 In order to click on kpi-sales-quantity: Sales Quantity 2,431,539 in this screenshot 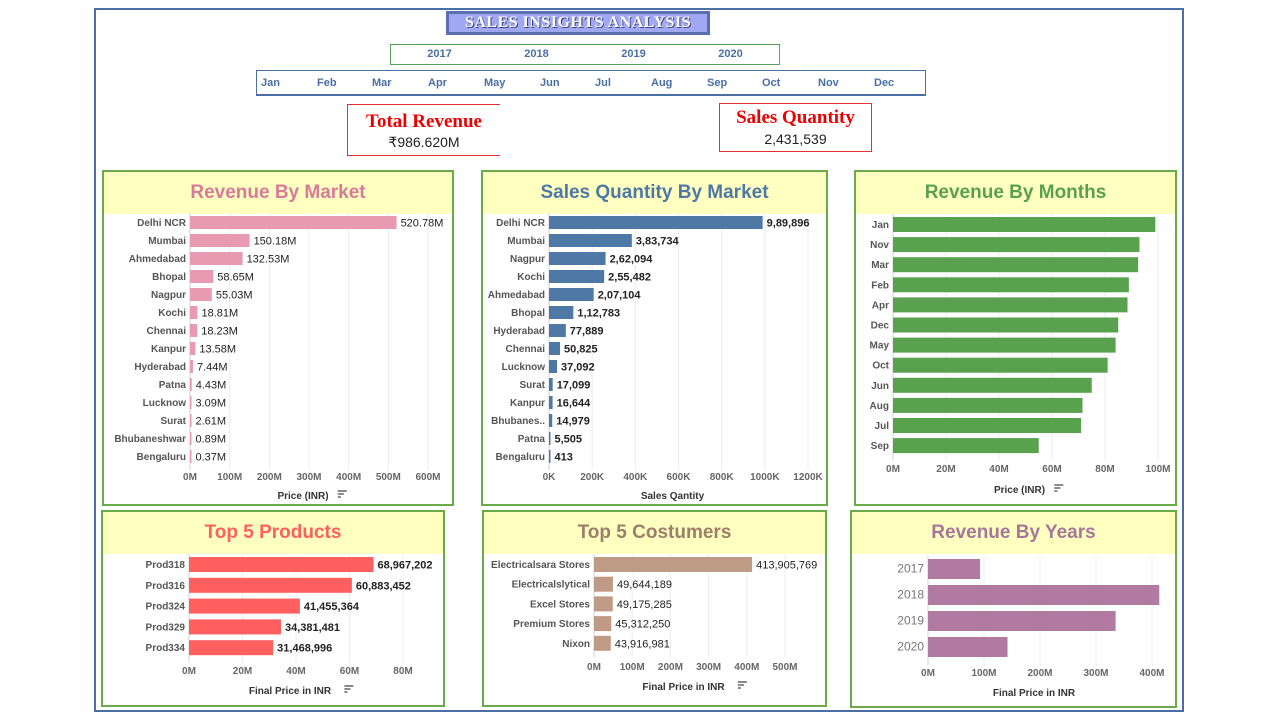, I will do `click(795, 127)`.